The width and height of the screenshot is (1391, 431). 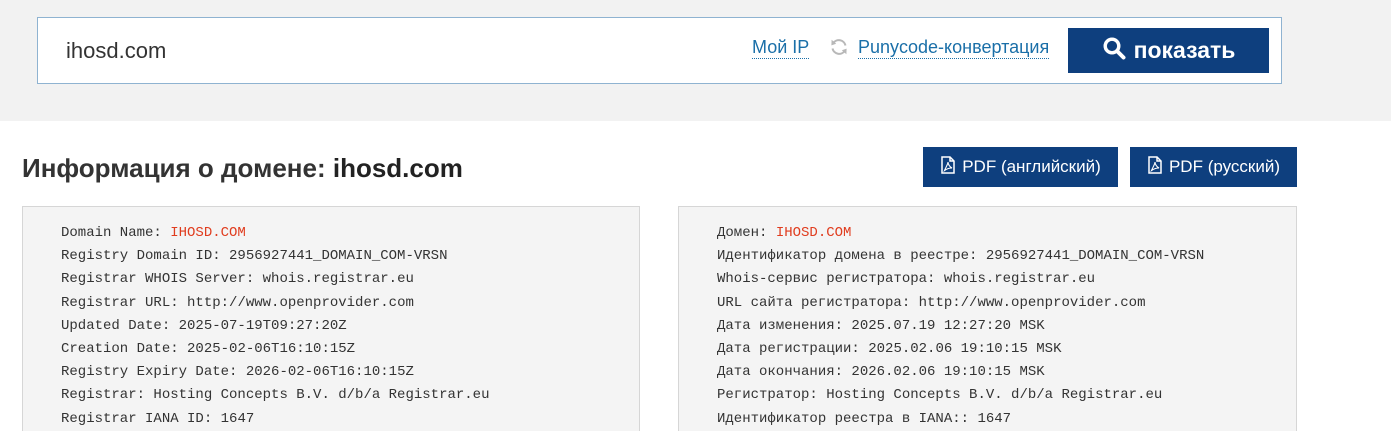 What do you see at coordinates (275, 419) in the screenshot?
I see `whois-row: Registrar IANA ID: 1647` at bounding box center [275, 419].